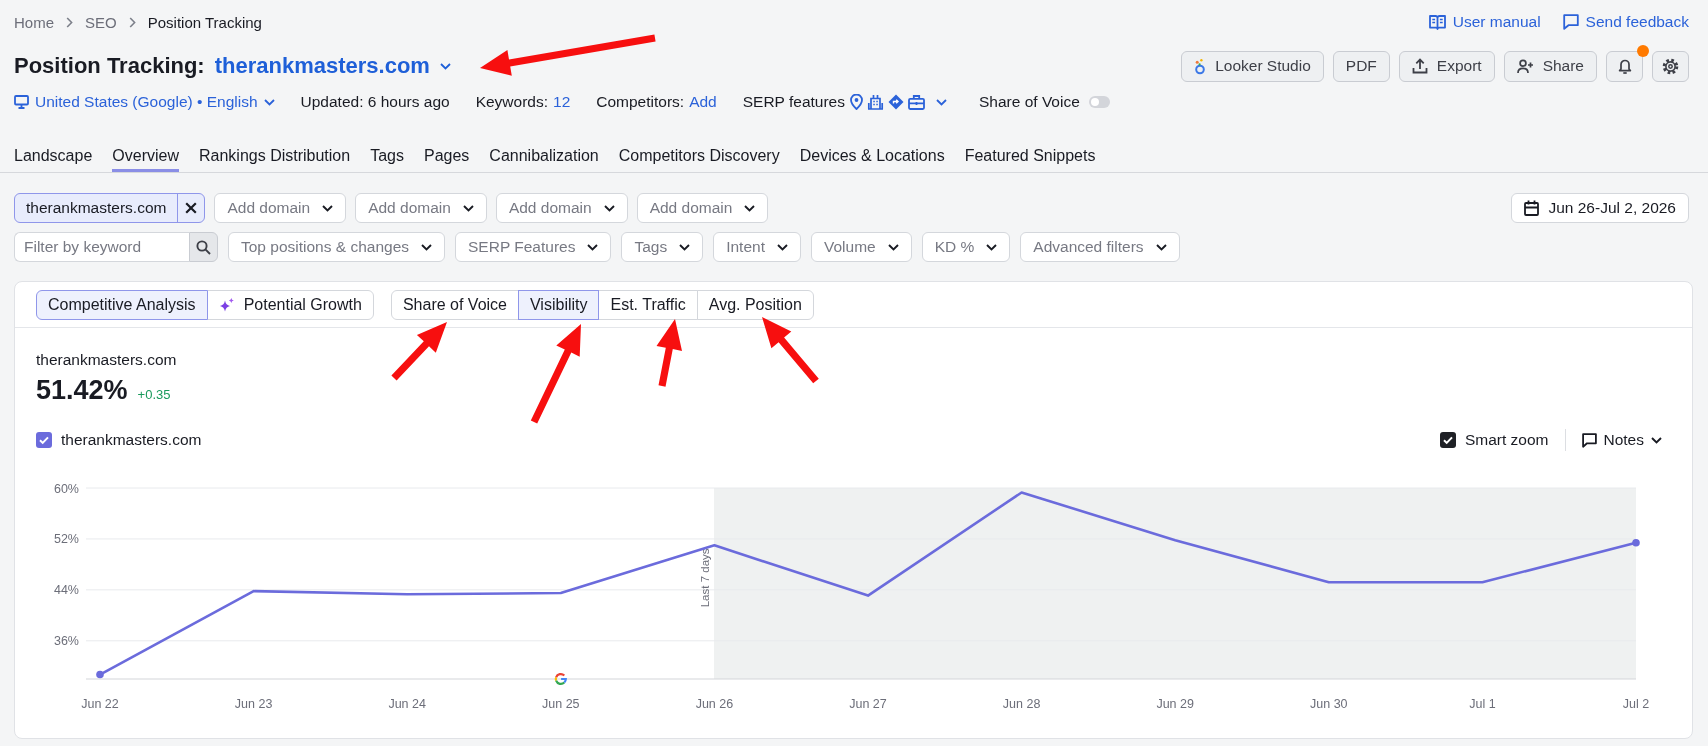 The height and width of the screenshot is (746, 1708). I want to click on settings-icon, so click(1670, 66).